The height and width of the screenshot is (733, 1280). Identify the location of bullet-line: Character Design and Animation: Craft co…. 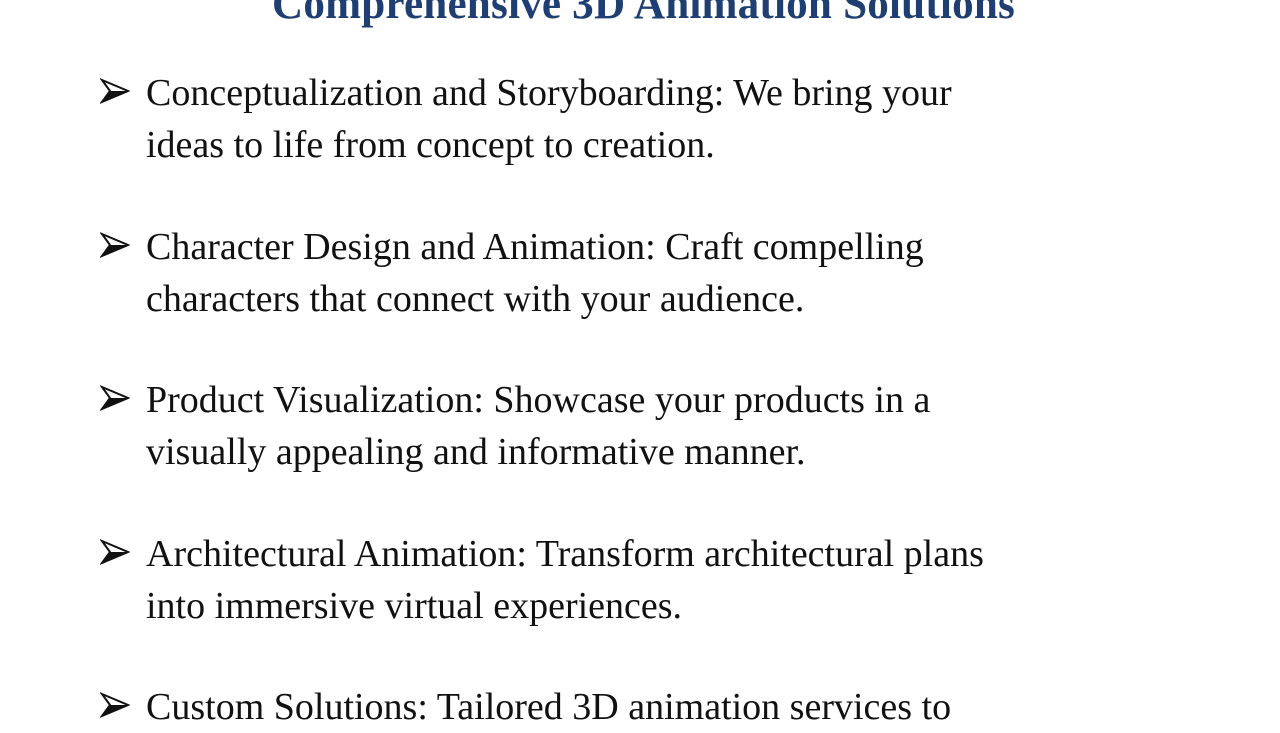
(535, 247).